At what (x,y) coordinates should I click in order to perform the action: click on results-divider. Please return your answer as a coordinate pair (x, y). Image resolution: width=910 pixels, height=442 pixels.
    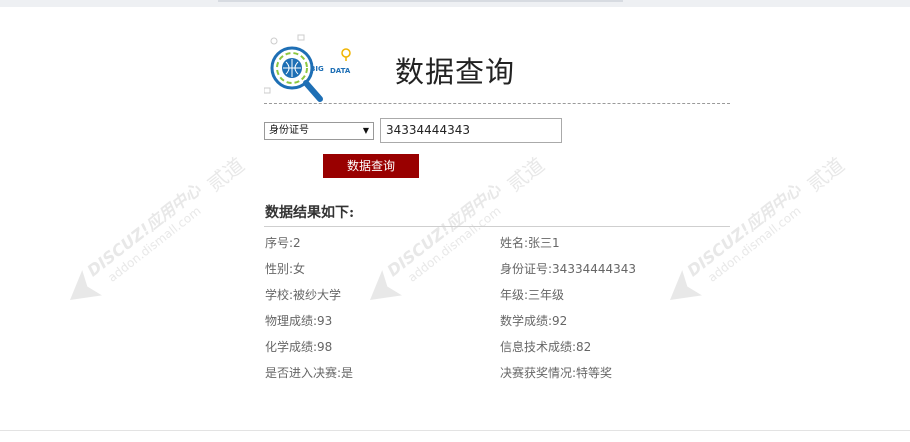
    Looking at the image, I should click on (497, 226).